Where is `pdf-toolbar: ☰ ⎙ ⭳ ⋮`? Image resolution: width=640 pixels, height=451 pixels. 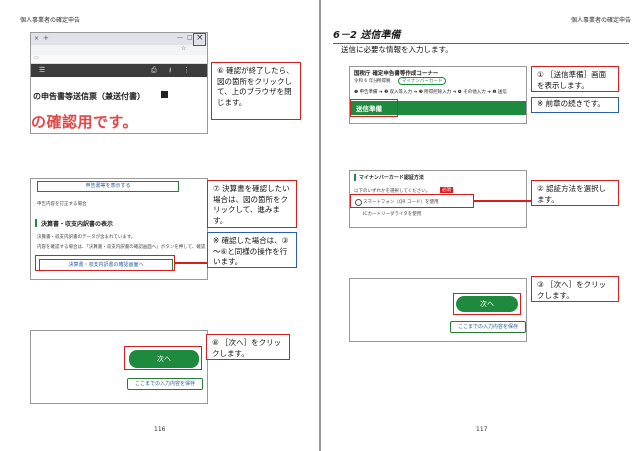 pdf-toolbar: ☰ ⎙ ⭳ ⋮ is located at coordinates (119, 70).